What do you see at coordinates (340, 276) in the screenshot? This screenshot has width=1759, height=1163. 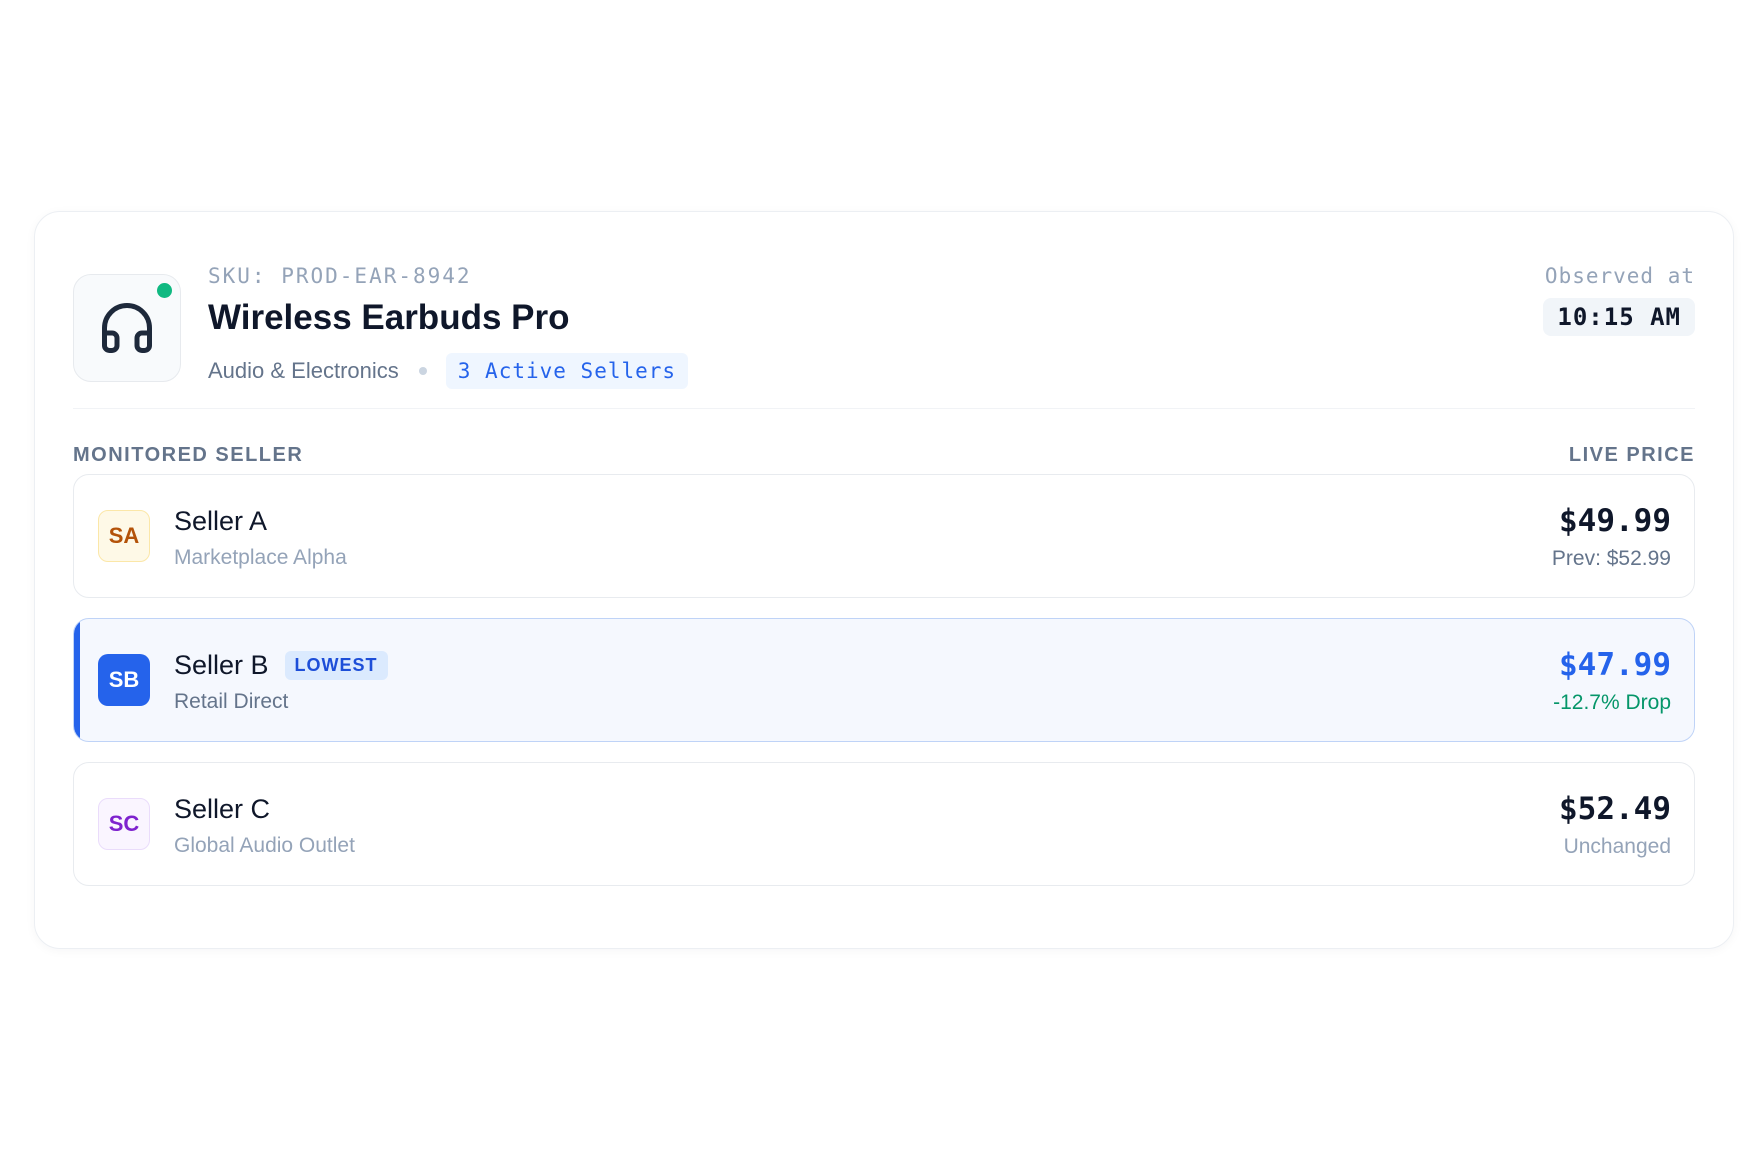 I see `product-sku: SKU: PROD-EAR-8942` at bounding box center [340, 276].